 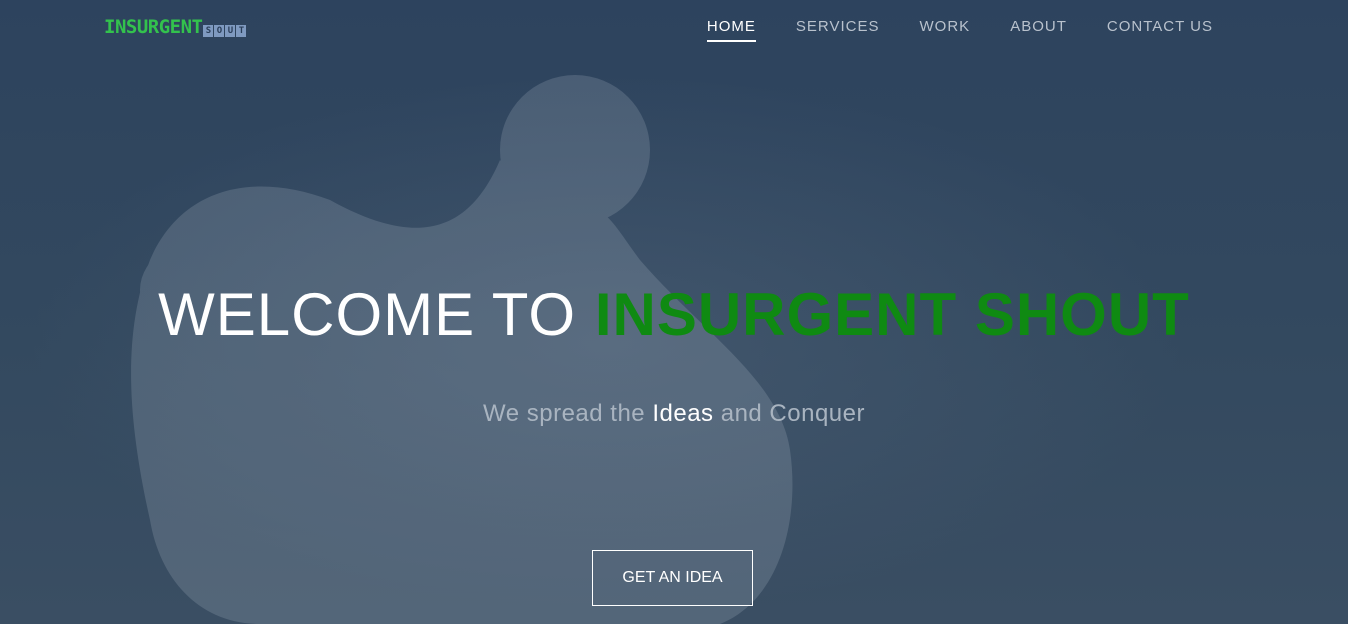 What do you see at coordinates (230, 31) in the screenshot?
I see `logo-sub-letter: U` at bounding box center [230, 31].